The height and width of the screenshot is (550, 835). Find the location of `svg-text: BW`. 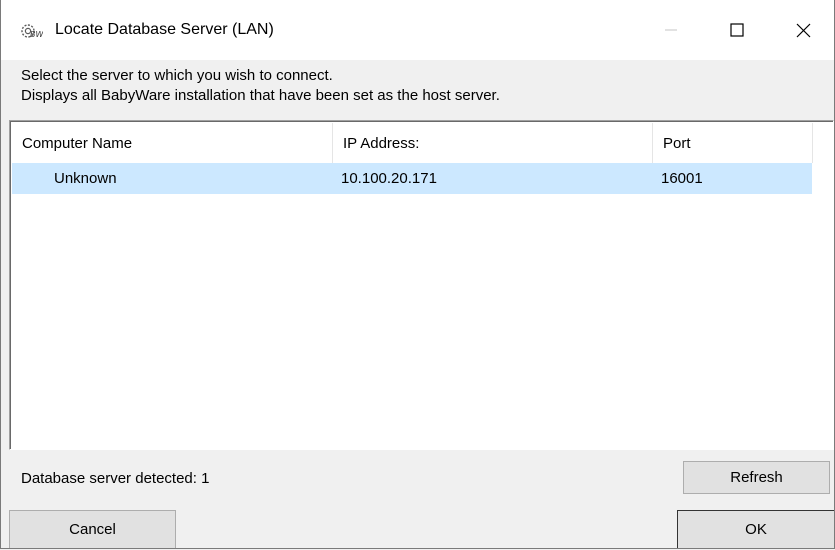

svg-text: BW is located at coordinates (36, 34).